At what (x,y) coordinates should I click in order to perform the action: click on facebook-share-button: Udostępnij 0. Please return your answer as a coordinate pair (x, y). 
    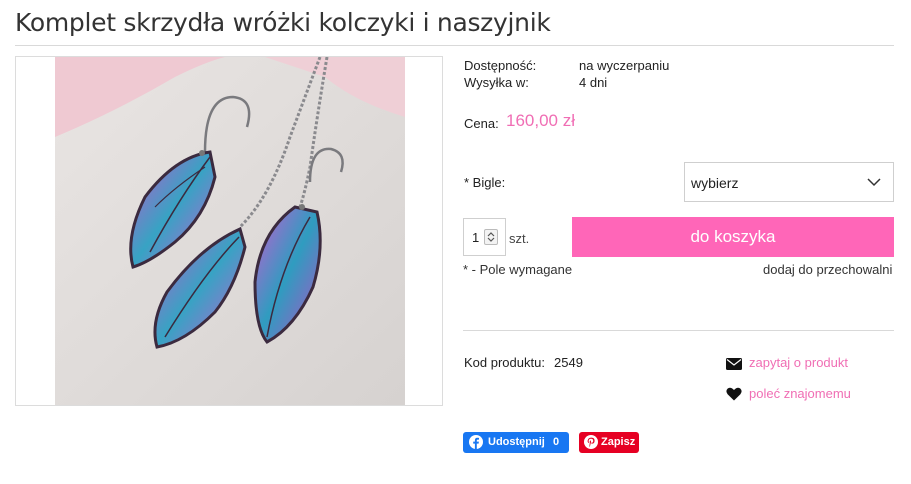
    Looking at the image, I should click on (516, 442).